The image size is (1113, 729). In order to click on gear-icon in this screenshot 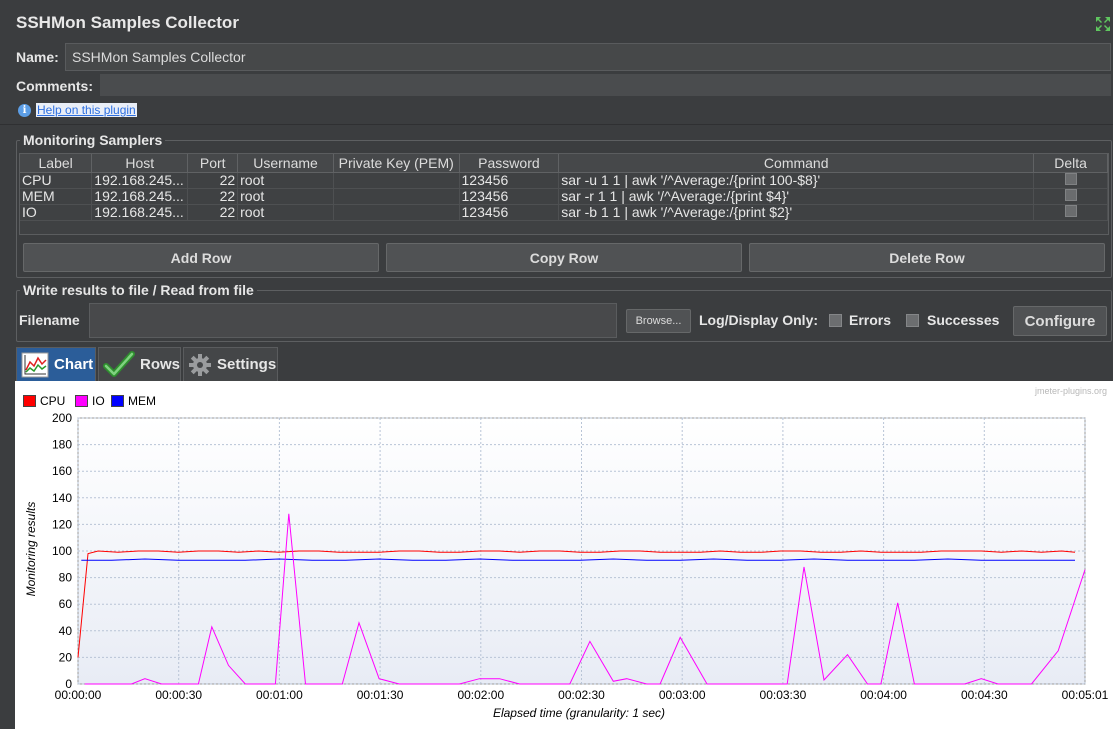, I will do `click(200, 364)`.